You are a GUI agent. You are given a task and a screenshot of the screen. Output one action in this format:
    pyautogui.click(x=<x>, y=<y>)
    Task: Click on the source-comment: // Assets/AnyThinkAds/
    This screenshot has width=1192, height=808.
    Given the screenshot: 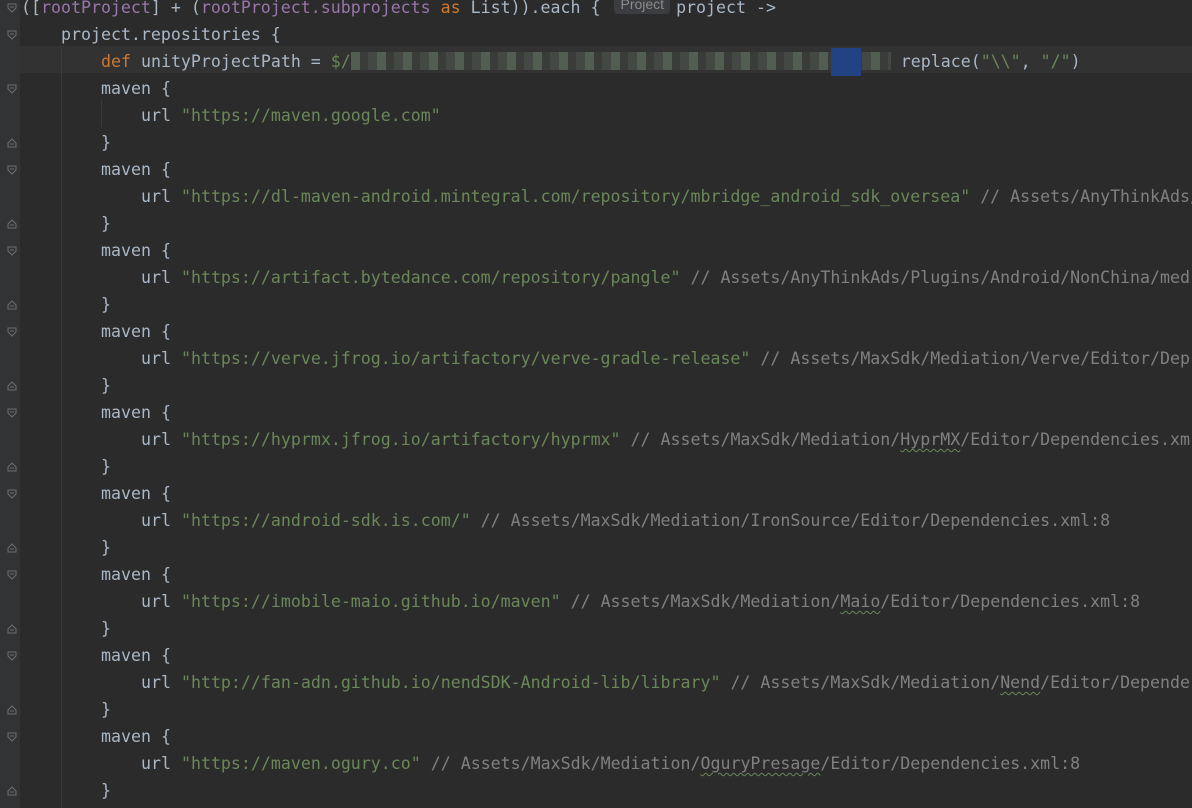 What is the action you would take?
    pyautogui.click(x=1081, y=196)
    